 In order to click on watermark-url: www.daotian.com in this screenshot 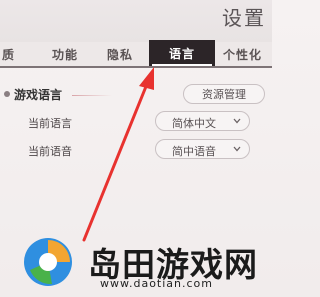, I will do `click(157, 283)`.